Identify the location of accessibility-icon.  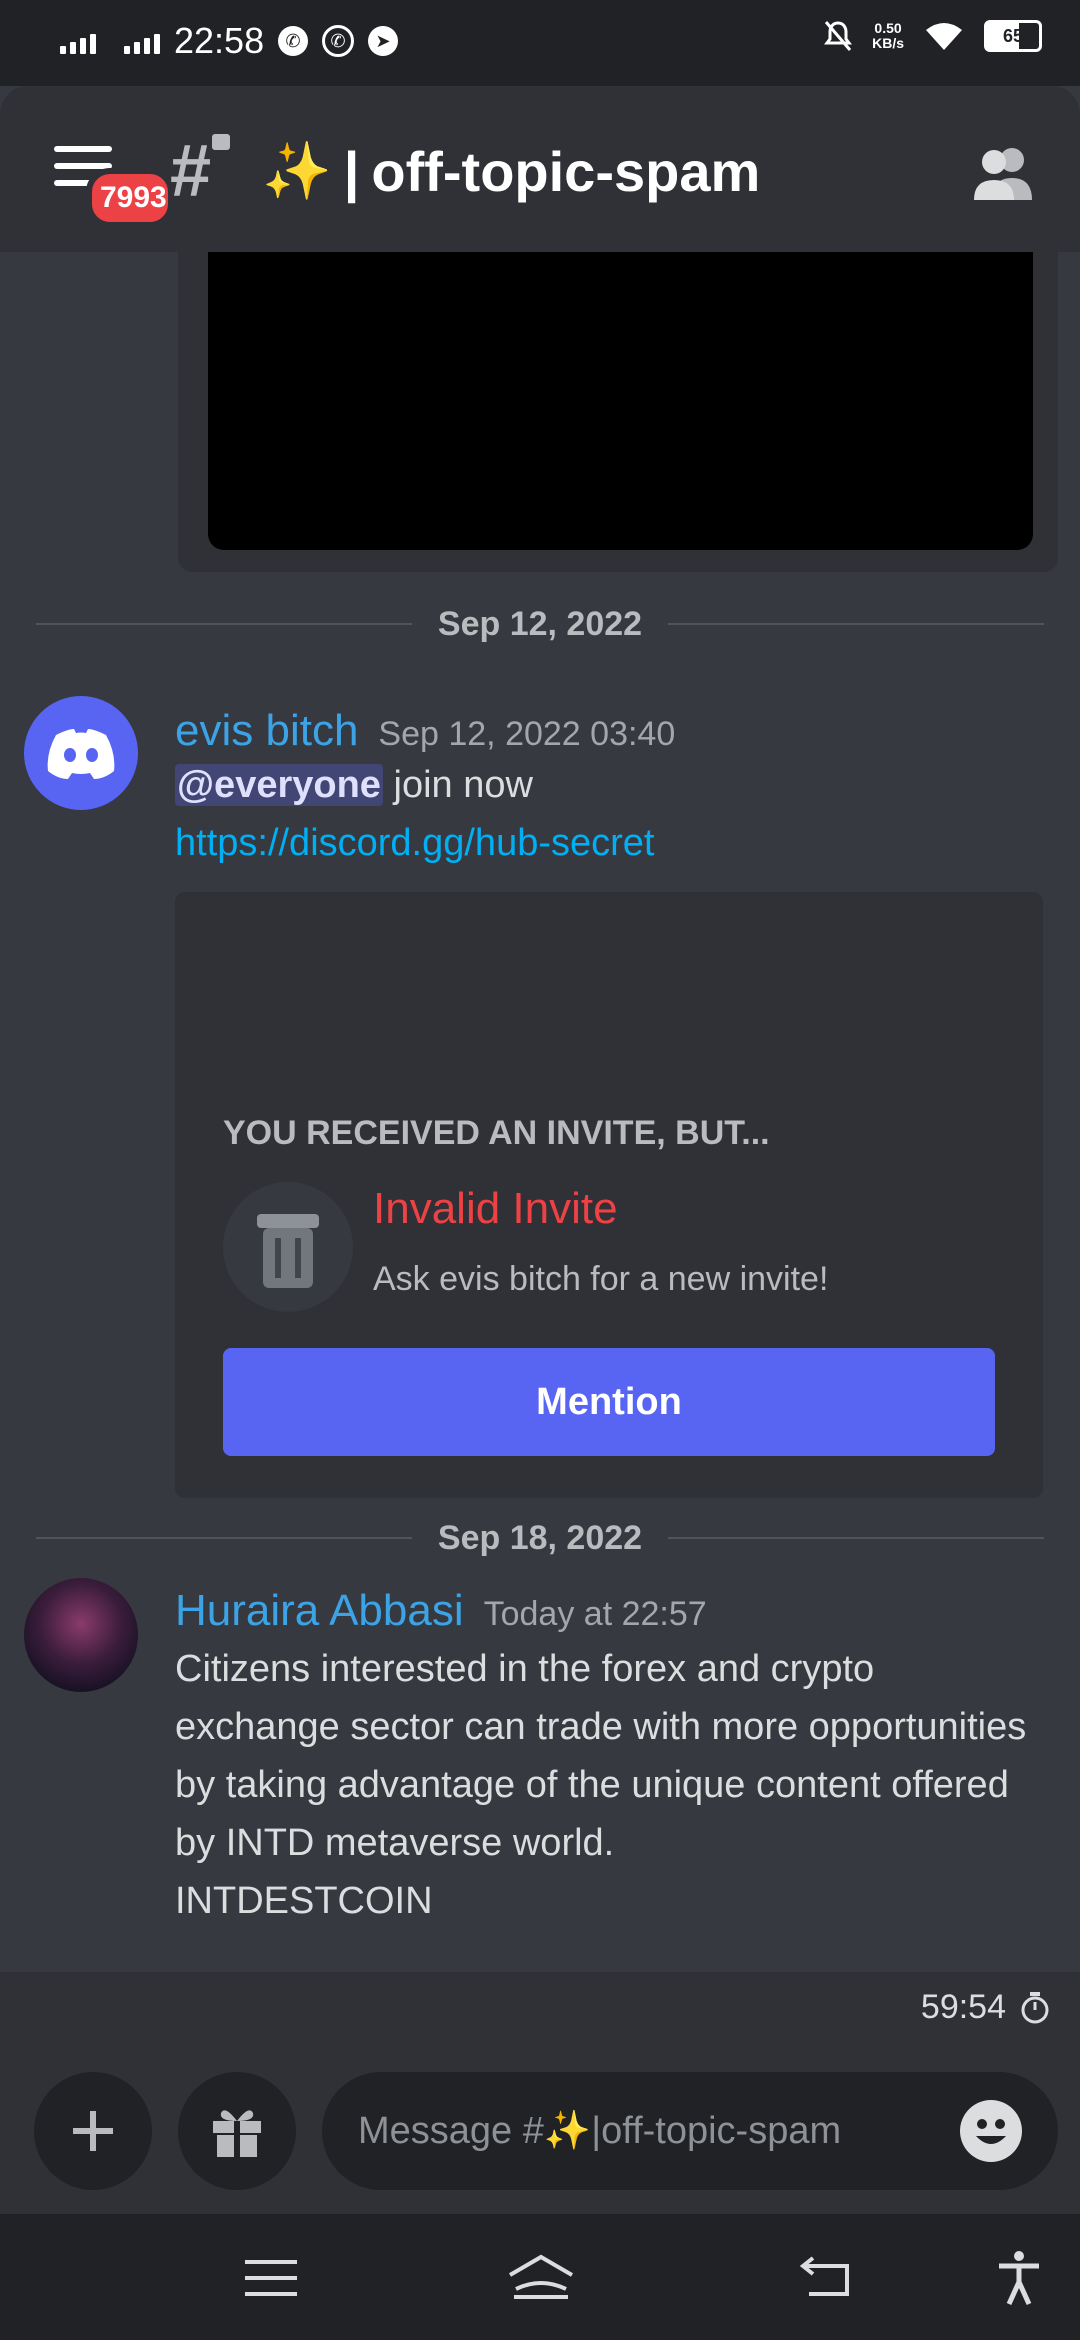
(1019, 2278).